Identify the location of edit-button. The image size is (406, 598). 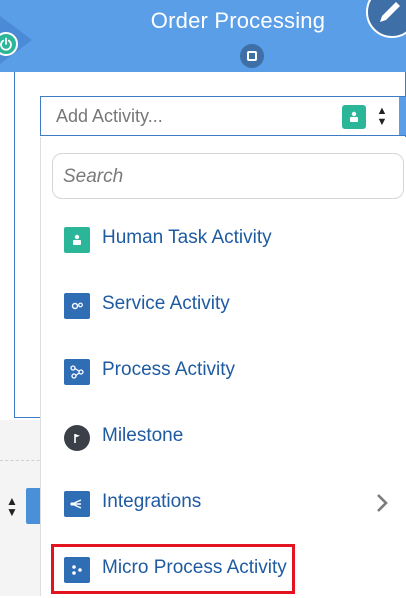
(386, 19).